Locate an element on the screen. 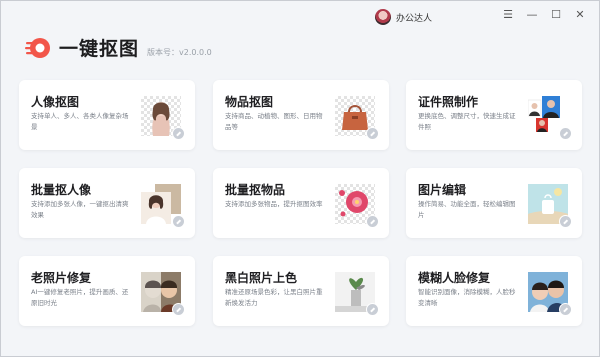 Image resolution: width=600 pixels, height=357 pixels. card-title: 老照片修复 is located at coordinates (61, 278).